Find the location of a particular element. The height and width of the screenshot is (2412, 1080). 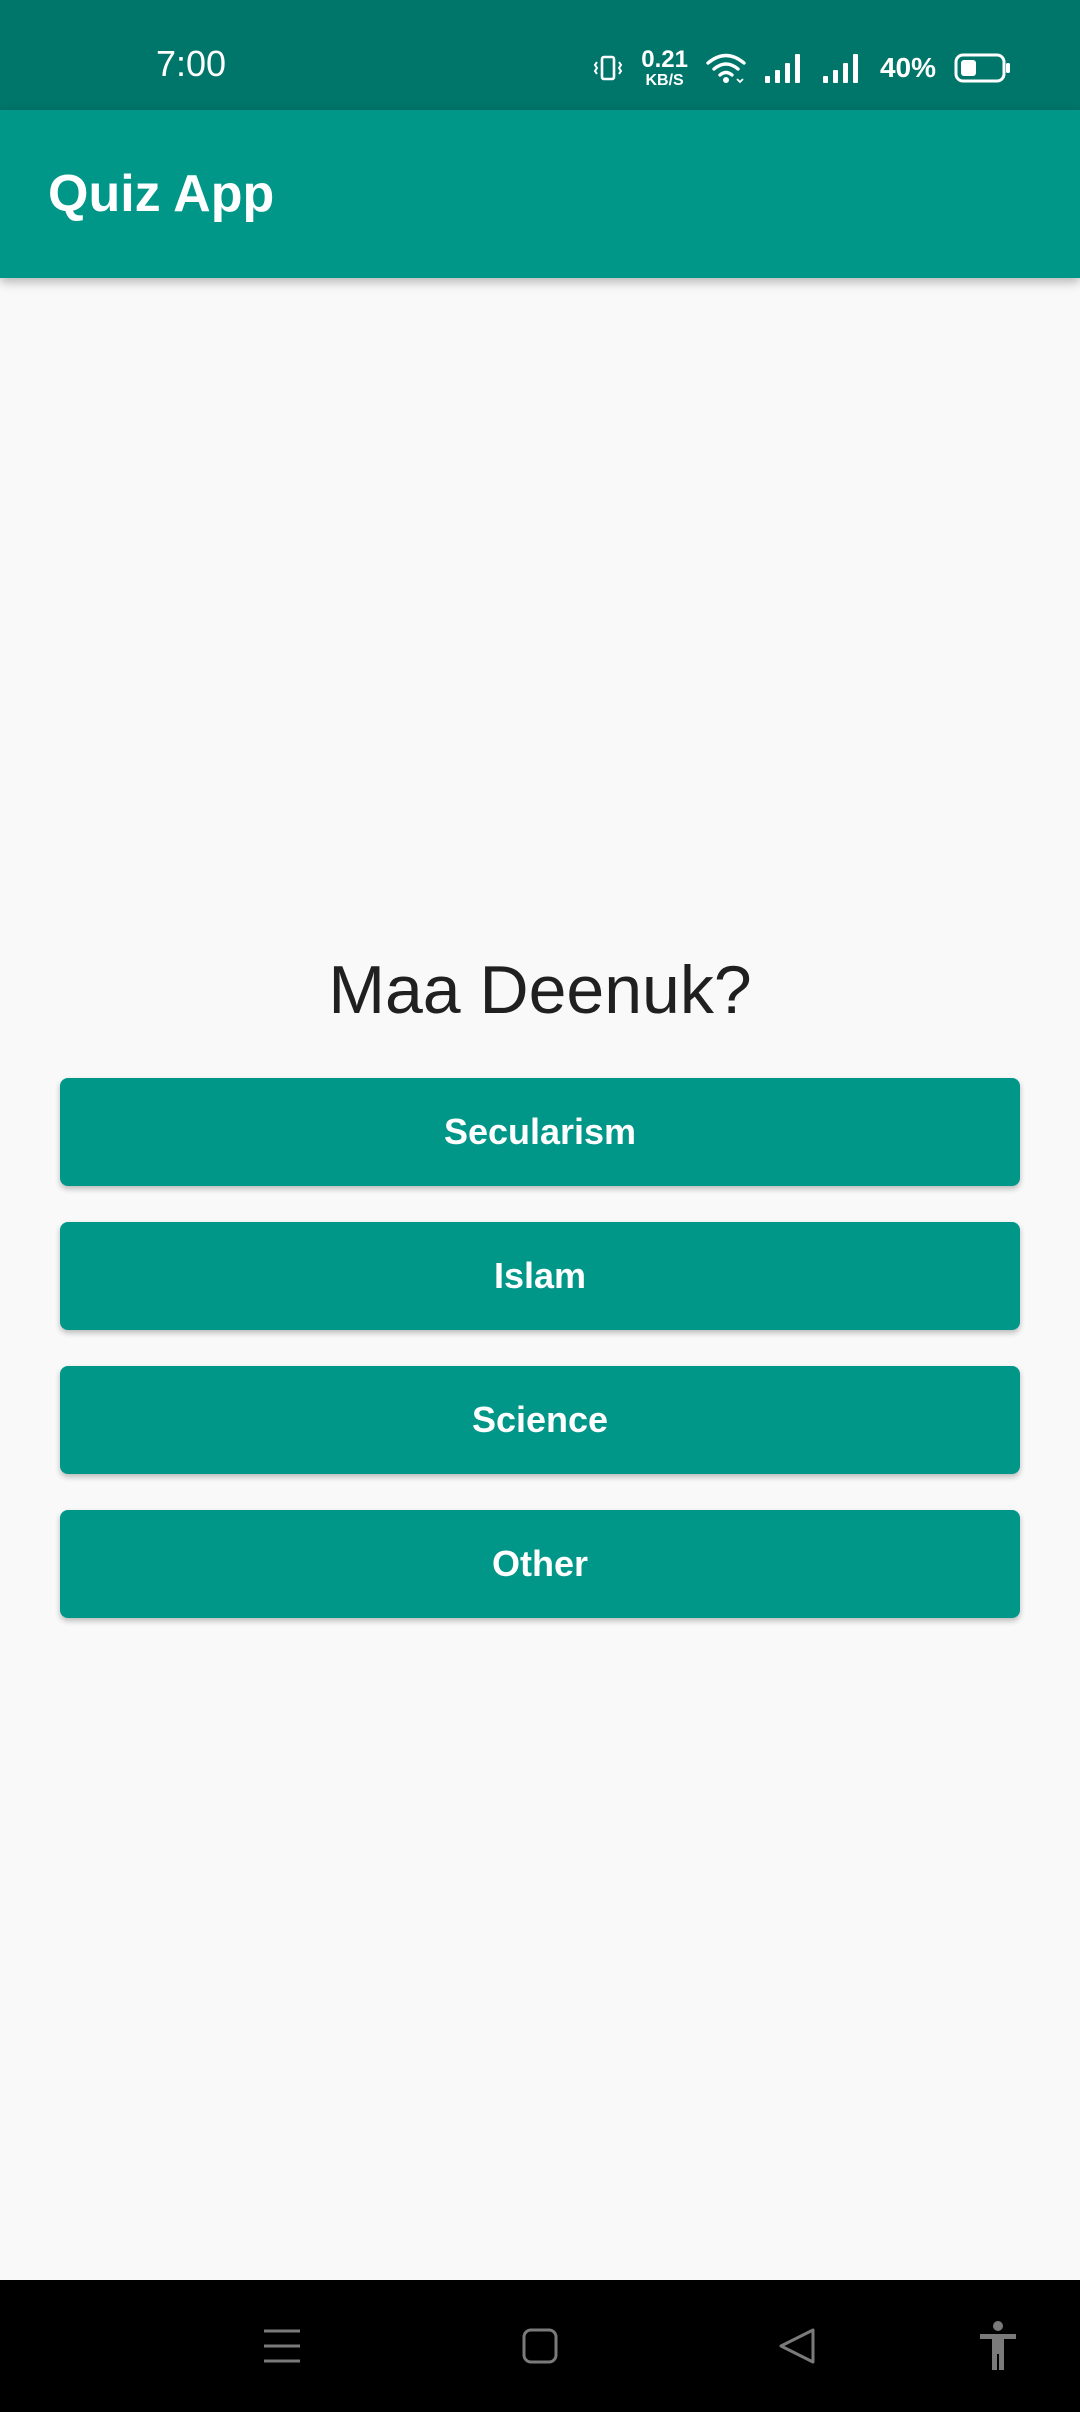

navigation-bar is located at coordinates (540, 2346).